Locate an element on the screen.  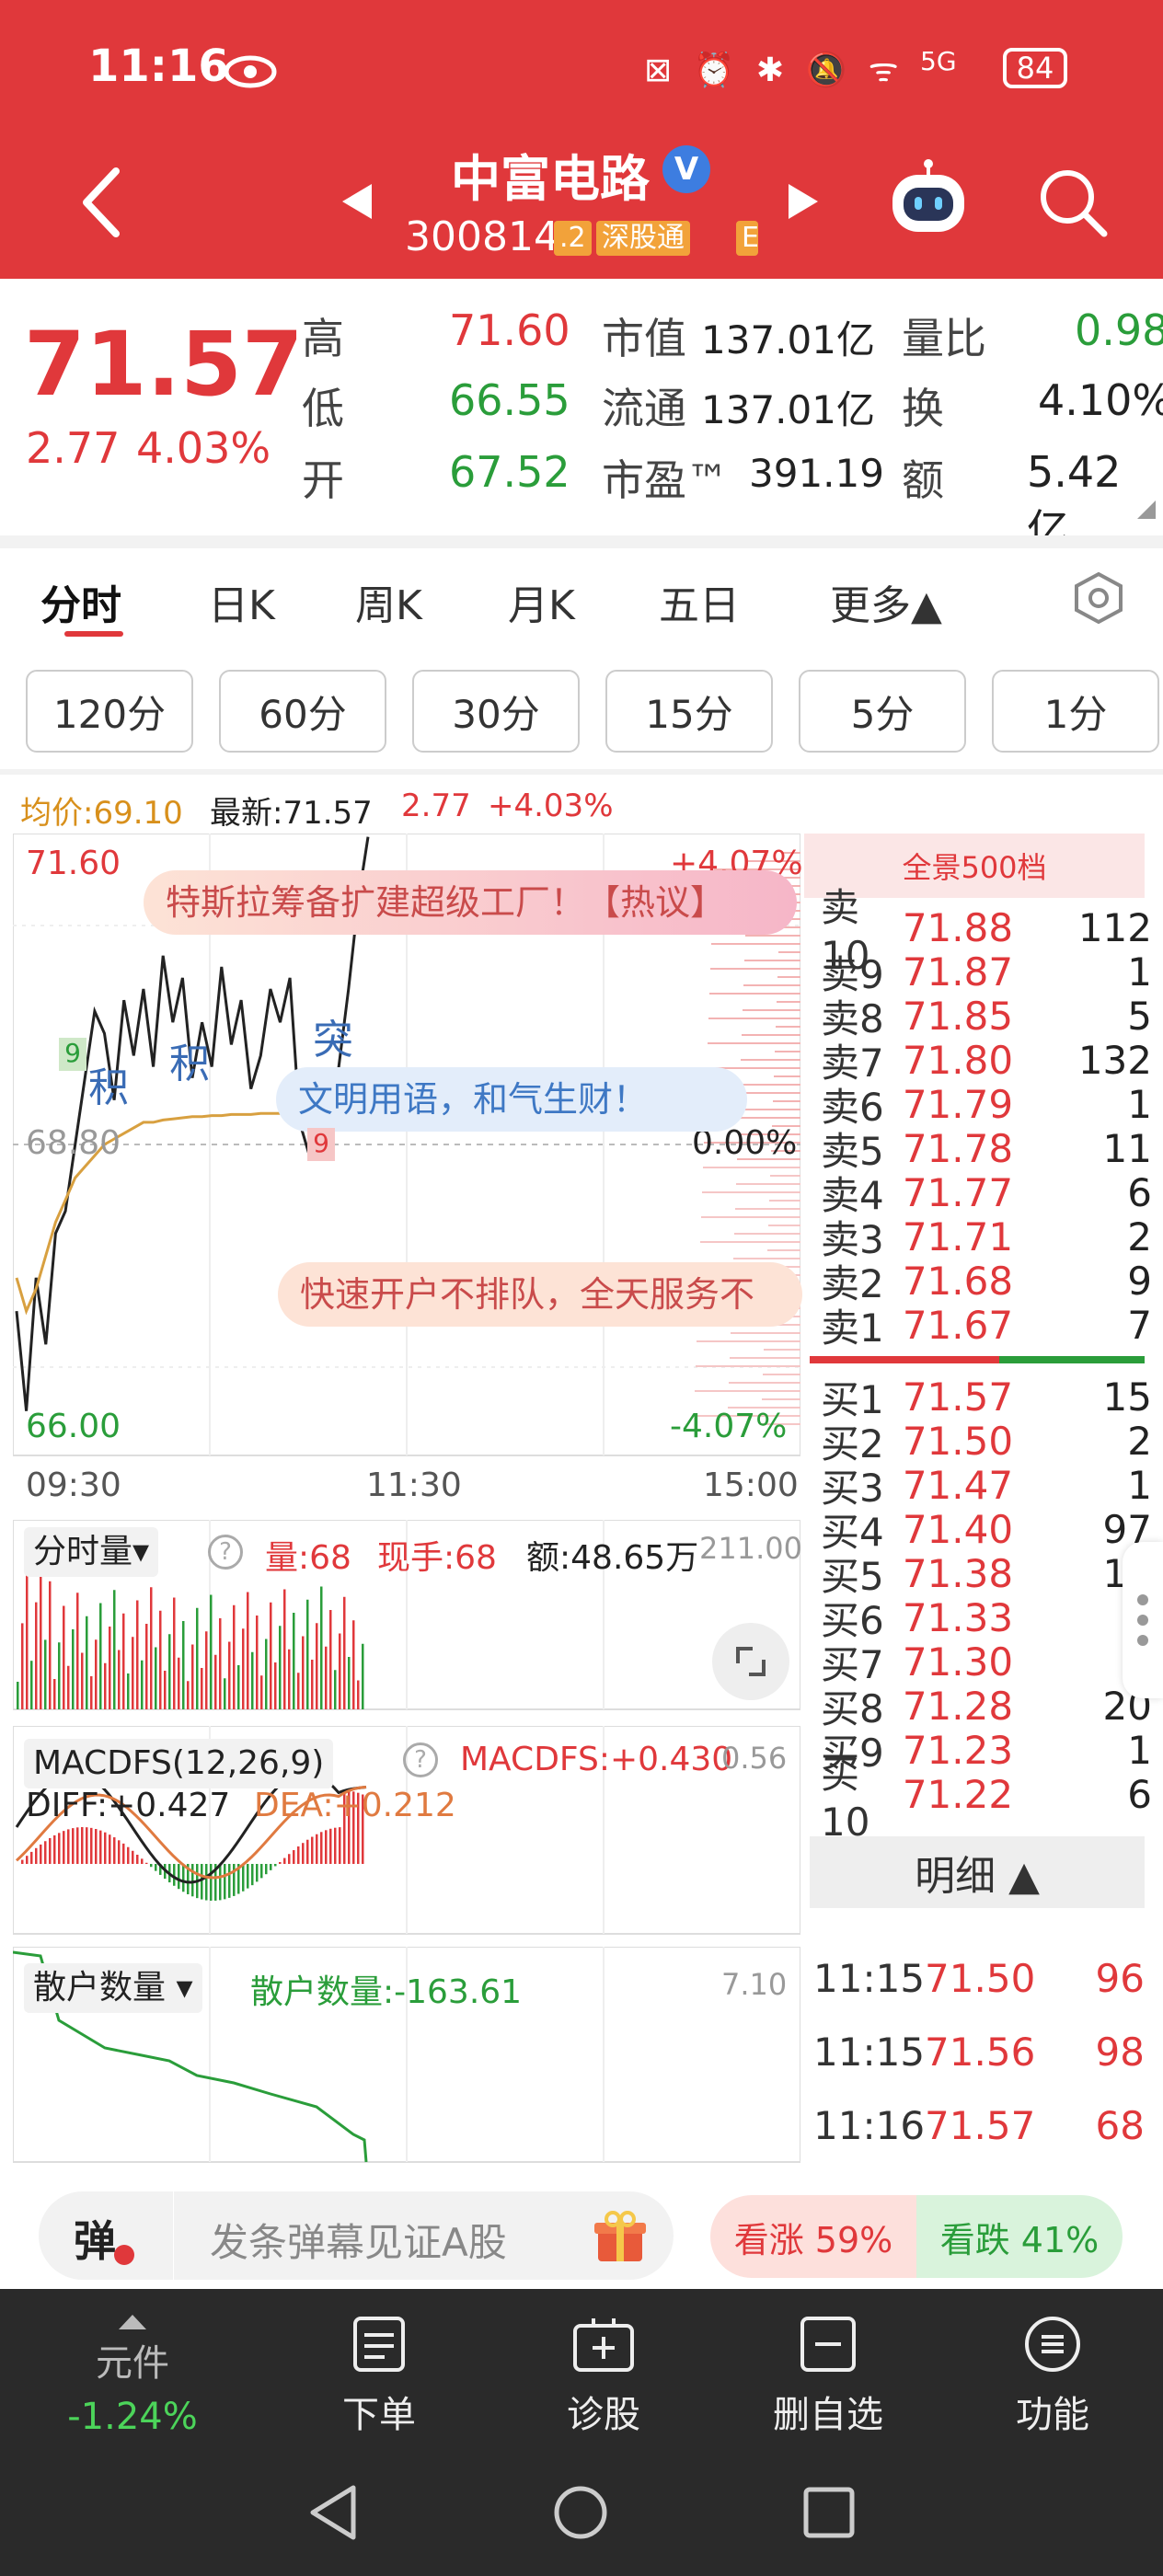
tab-week-k: 周K is located at coordinates (388, 601).